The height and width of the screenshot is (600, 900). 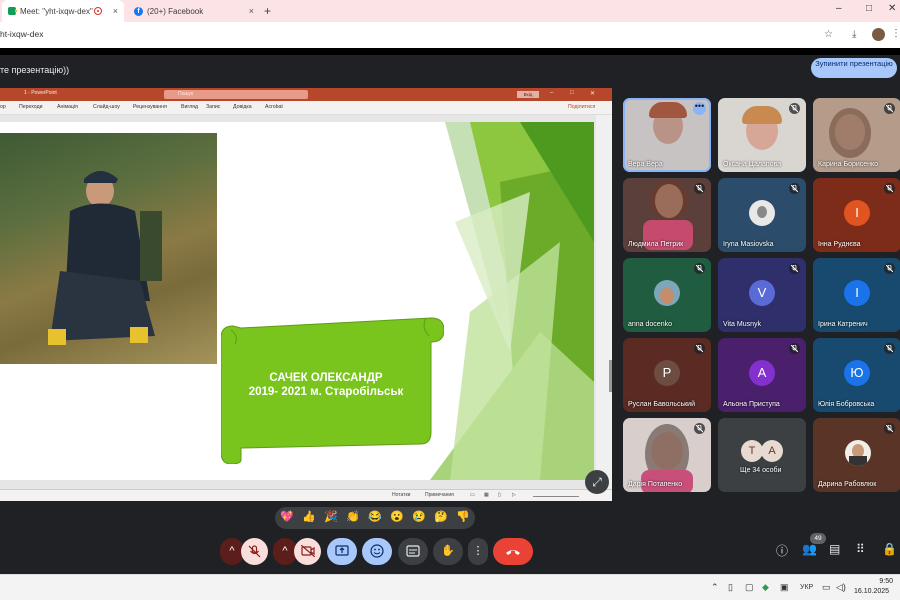 I want to click on ribbon-tab: ор, so click(x=3, y=107).